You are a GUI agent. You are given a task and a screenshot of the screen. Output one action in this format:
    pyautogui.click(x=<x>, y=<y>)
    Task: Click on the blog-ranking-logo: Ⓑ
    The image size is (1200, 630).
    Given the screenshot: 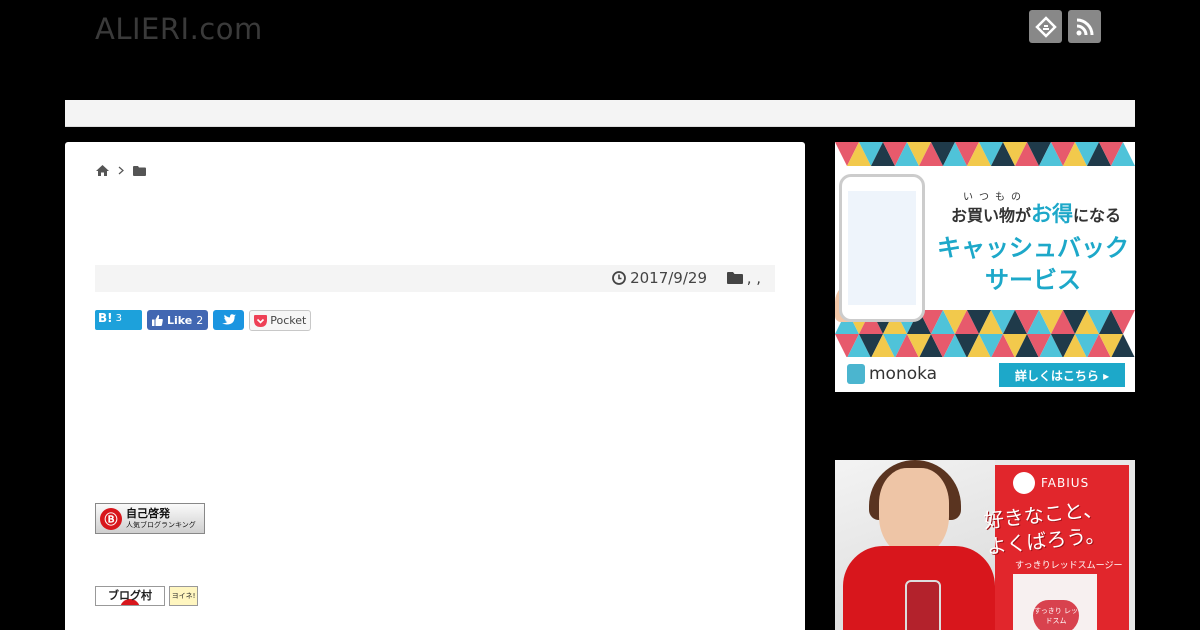 What is the action you would take?
    pyautogui.click(x=111, y=518)
    